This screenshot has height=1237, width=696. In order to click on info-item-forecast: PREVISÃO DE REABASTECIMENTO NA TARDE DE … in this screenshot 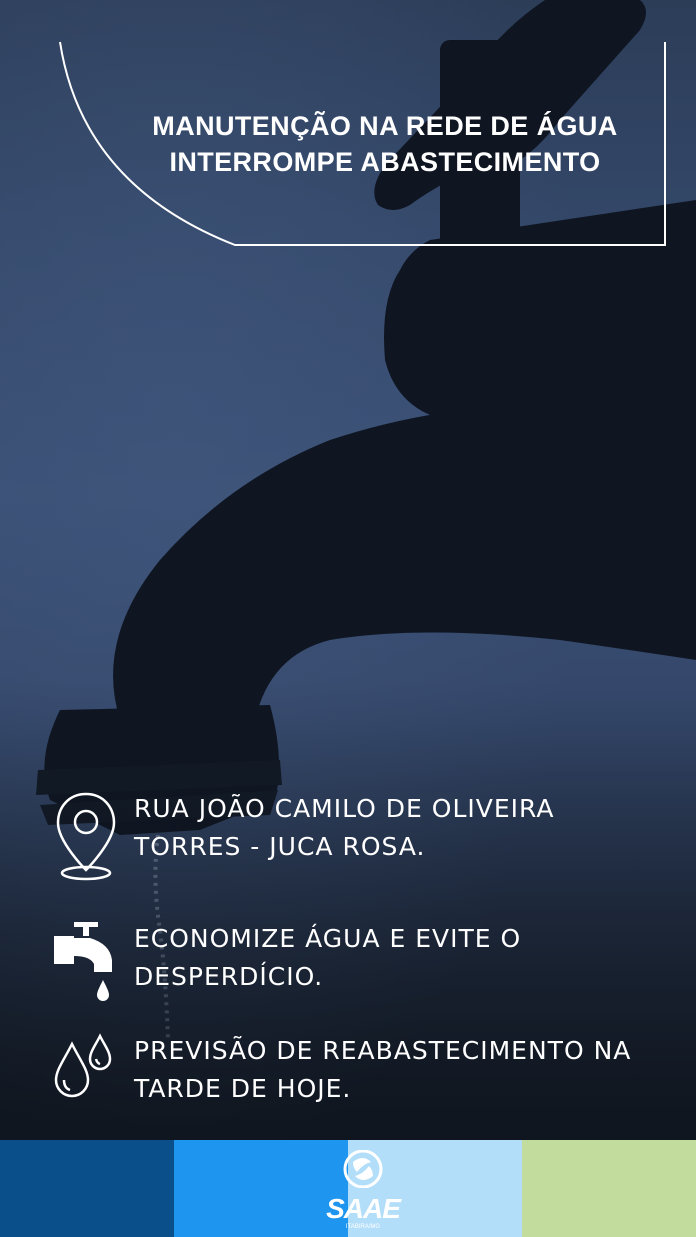, I will do `click(360, 1078)`.